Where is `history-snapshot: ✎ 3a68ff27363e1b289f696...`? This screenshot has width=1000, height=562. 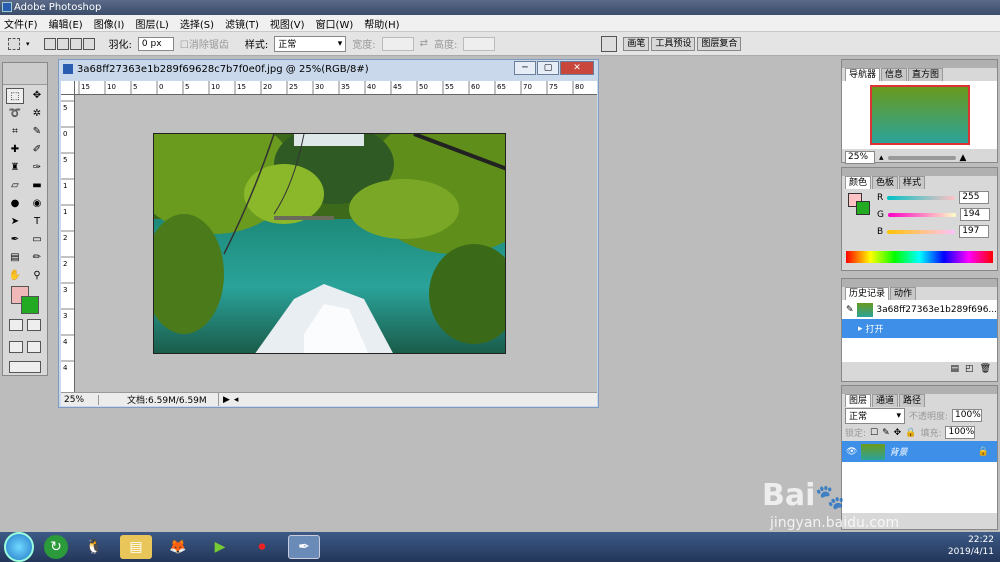
history-snapshot: ✎ 3a68ff27363e1b289f696... is located at coordinates (919, 309).